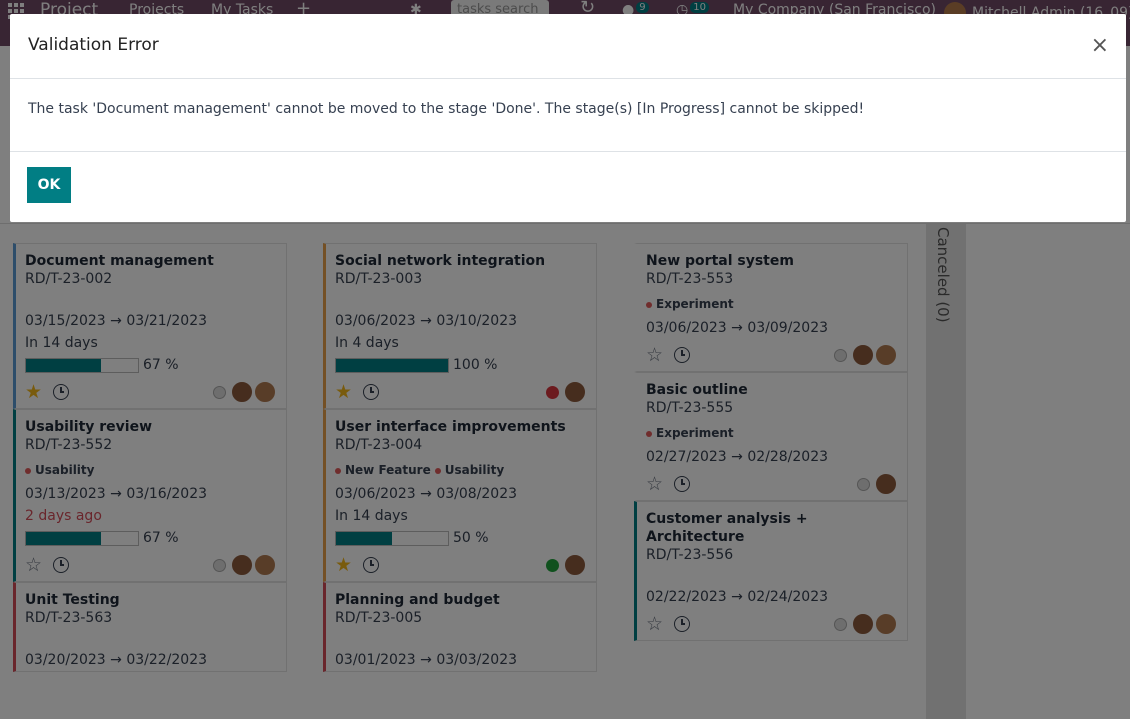 The image size is (1130, 719). What do you see at coordinates (49, 185) in the screenshot?
I see `ok-button: OK` at bounding box center [49, 185].